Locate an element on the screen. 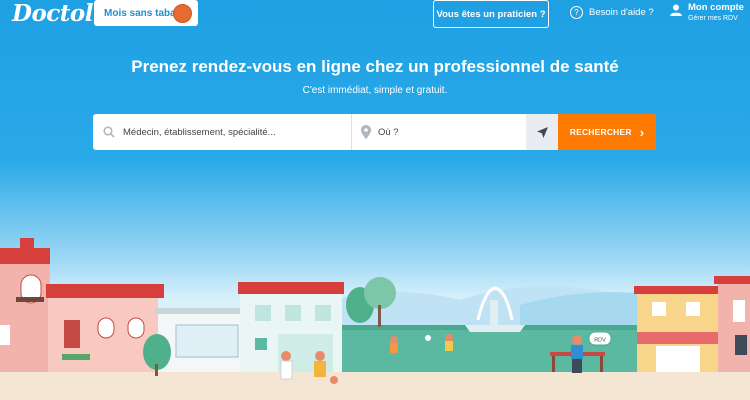  locate-arrow-icon is located at coordinates (542, 132).